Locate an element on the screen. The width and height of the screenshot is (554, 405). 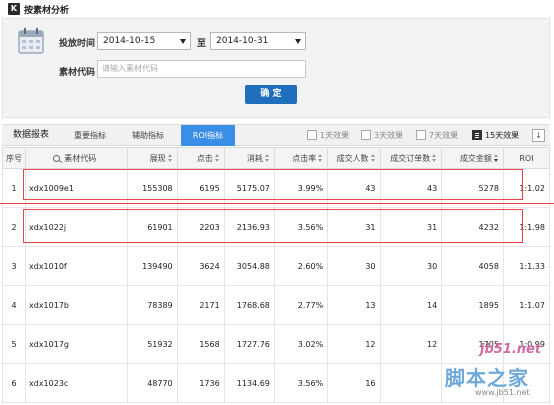
effect-1day-toggle: 1天效果 is located at coordinates (328, 135).